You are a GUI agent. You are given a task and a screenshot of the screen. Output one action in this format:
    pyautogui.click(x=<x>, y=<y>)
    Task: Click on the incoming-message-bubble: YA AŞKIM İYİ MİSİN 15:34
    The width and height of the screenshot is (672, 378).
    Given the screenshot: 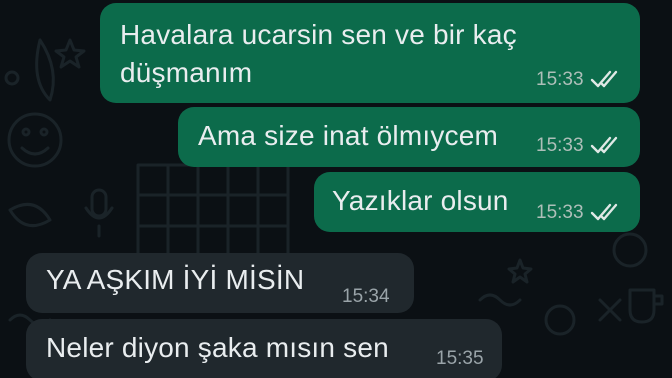 What is the action you would take?
    pyautogui.click(x=220, y=283)
    